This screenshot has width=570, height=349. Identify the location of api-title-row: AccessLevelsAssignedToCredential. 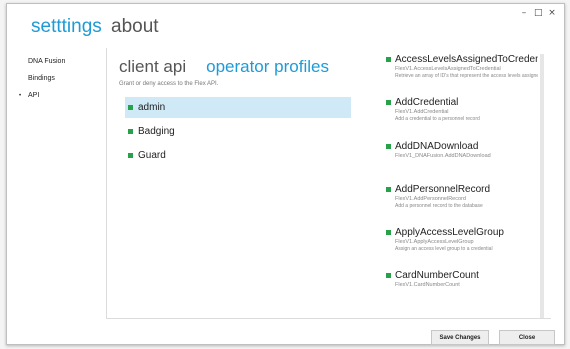
(462, 59).